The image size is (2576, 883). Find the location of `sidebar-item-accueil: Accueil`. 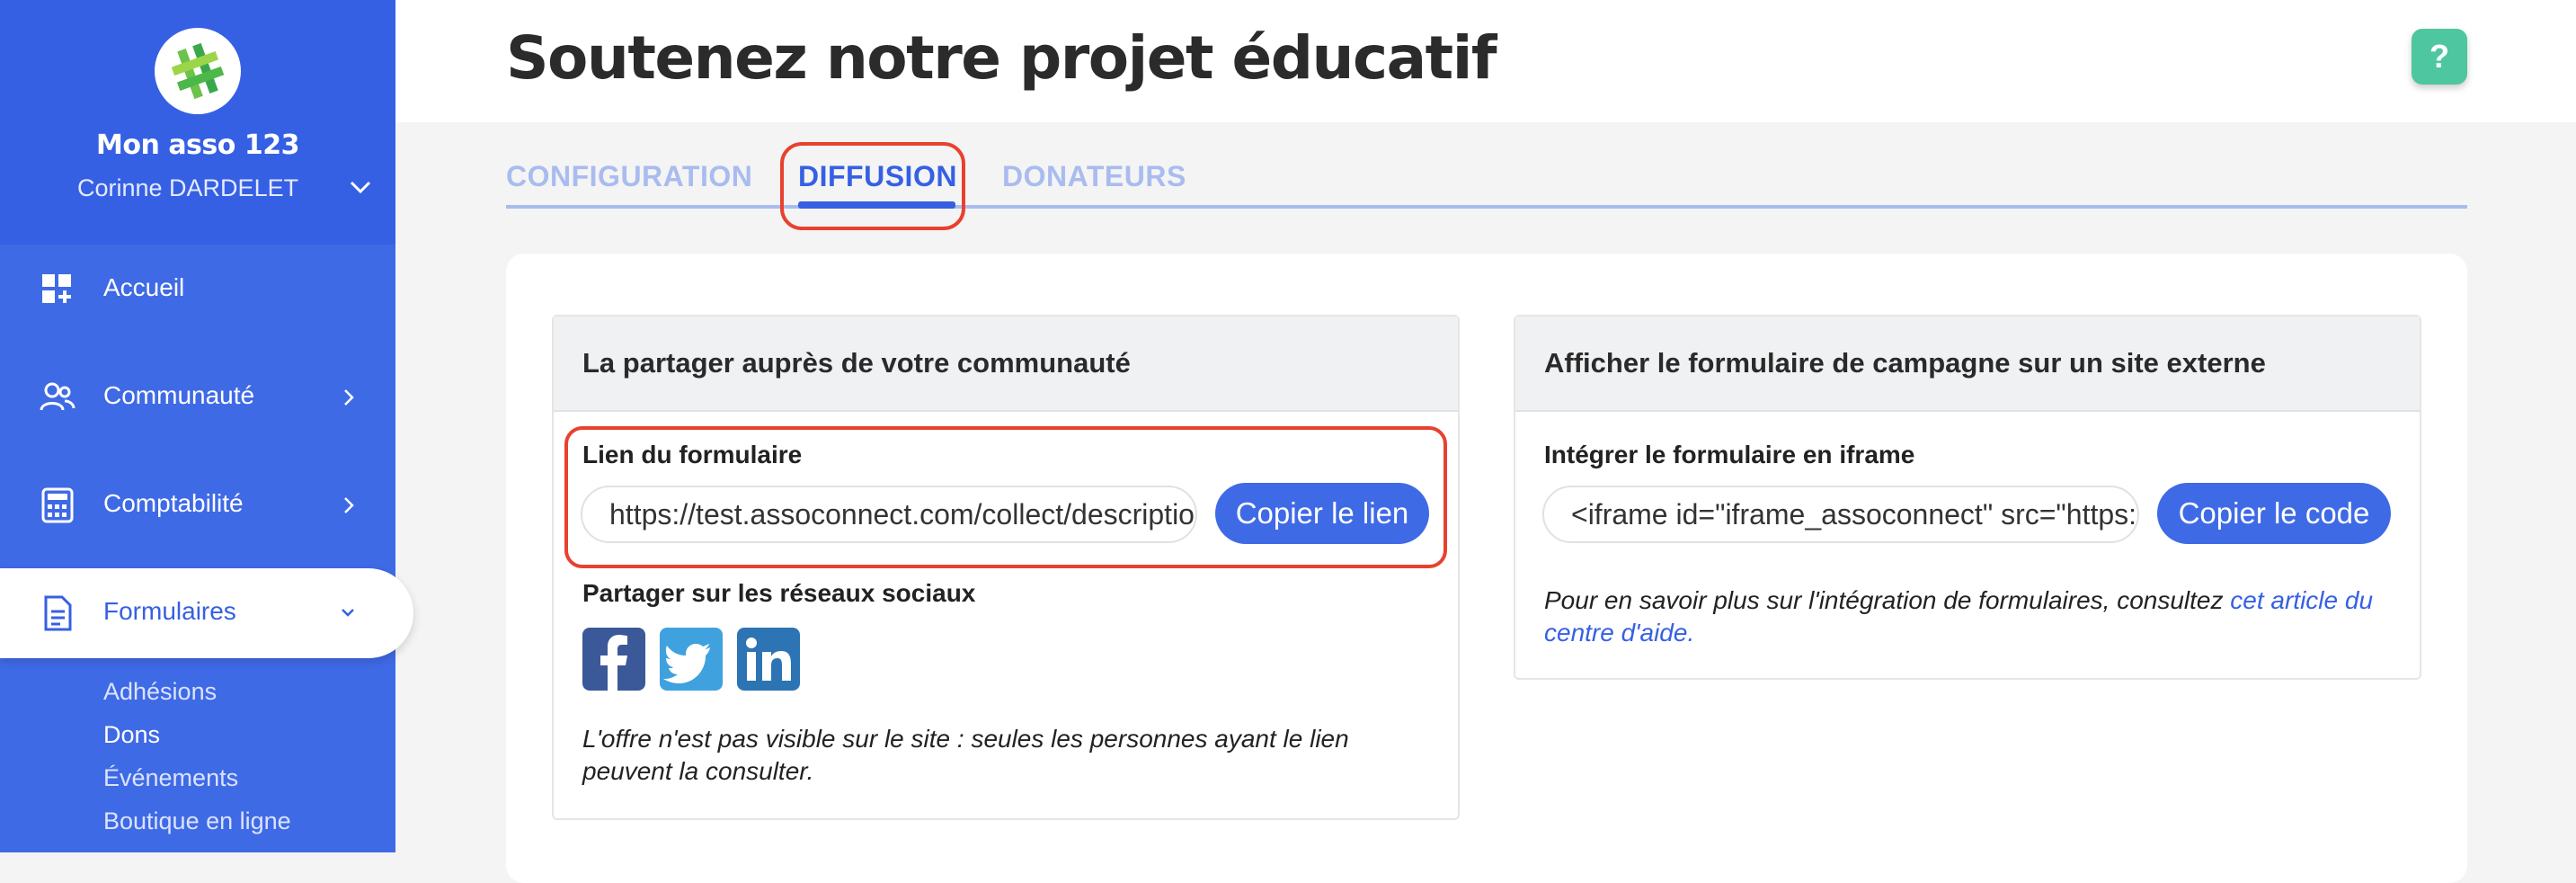

sidebar-item-accueil: Accueil is located at coordinates (197, 289).